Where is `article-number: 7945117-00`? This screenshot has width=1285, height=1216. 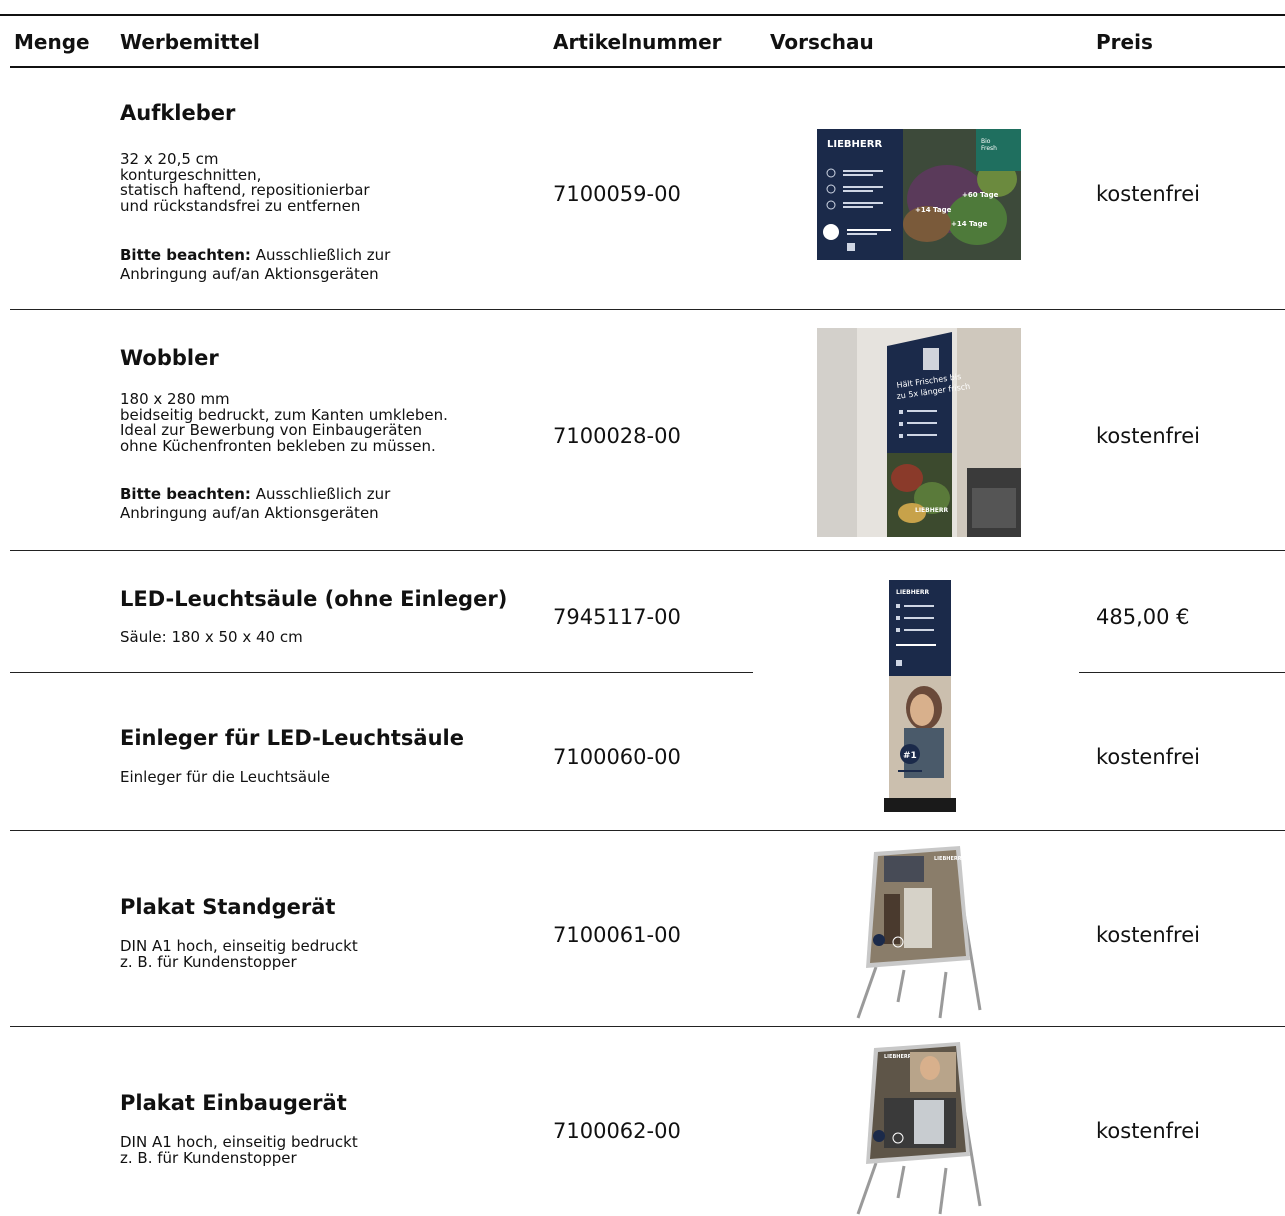 article-number: 7945117-00 is located at coordinates (617, 617).